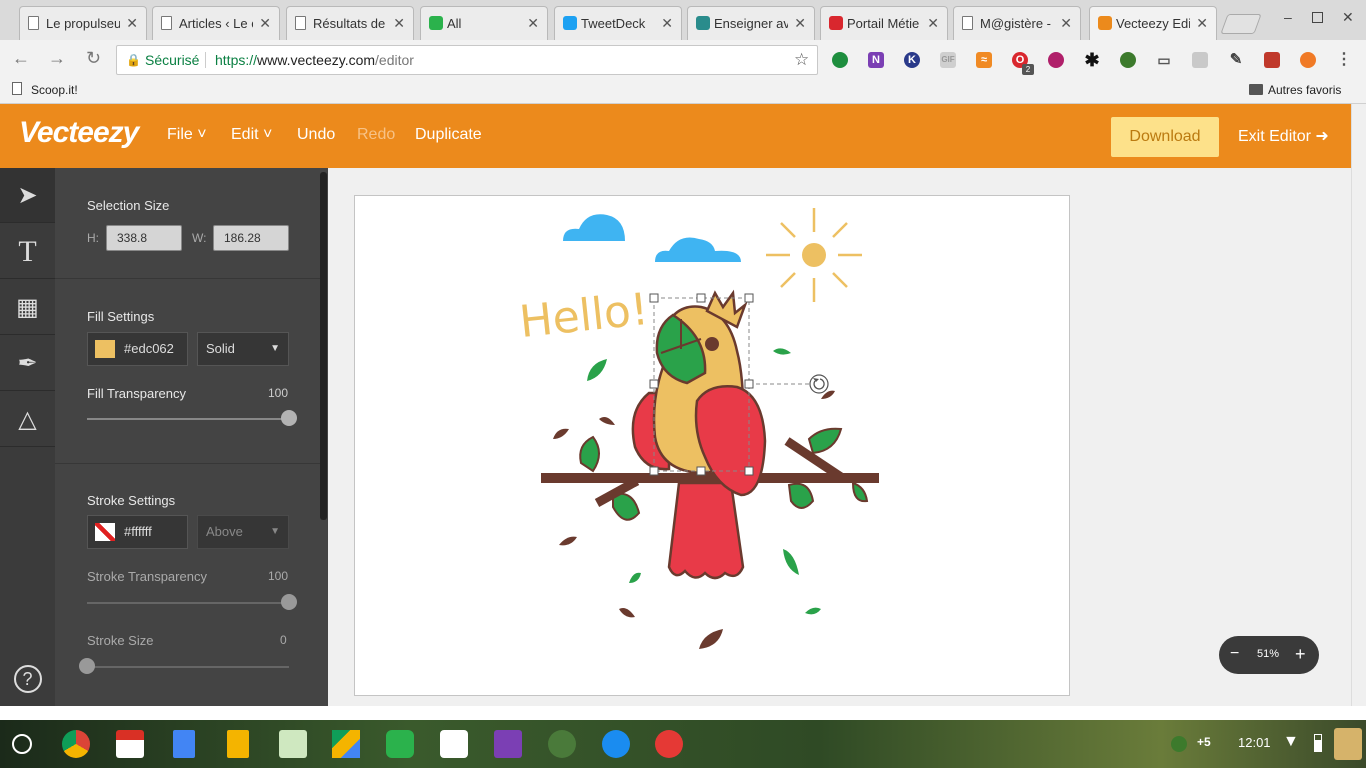 This screenshot has height=768, width=1366. I want to click on text-tool: T, so click(27, 251).